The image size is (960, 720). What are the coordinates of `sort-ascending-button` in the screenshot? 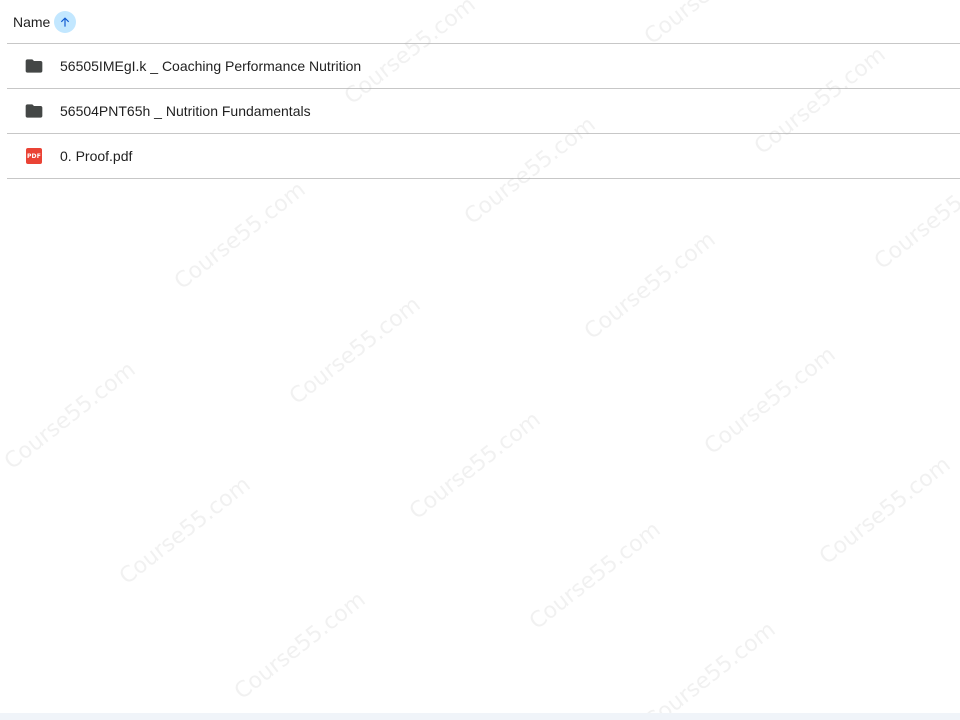 It's located at (65, 21).